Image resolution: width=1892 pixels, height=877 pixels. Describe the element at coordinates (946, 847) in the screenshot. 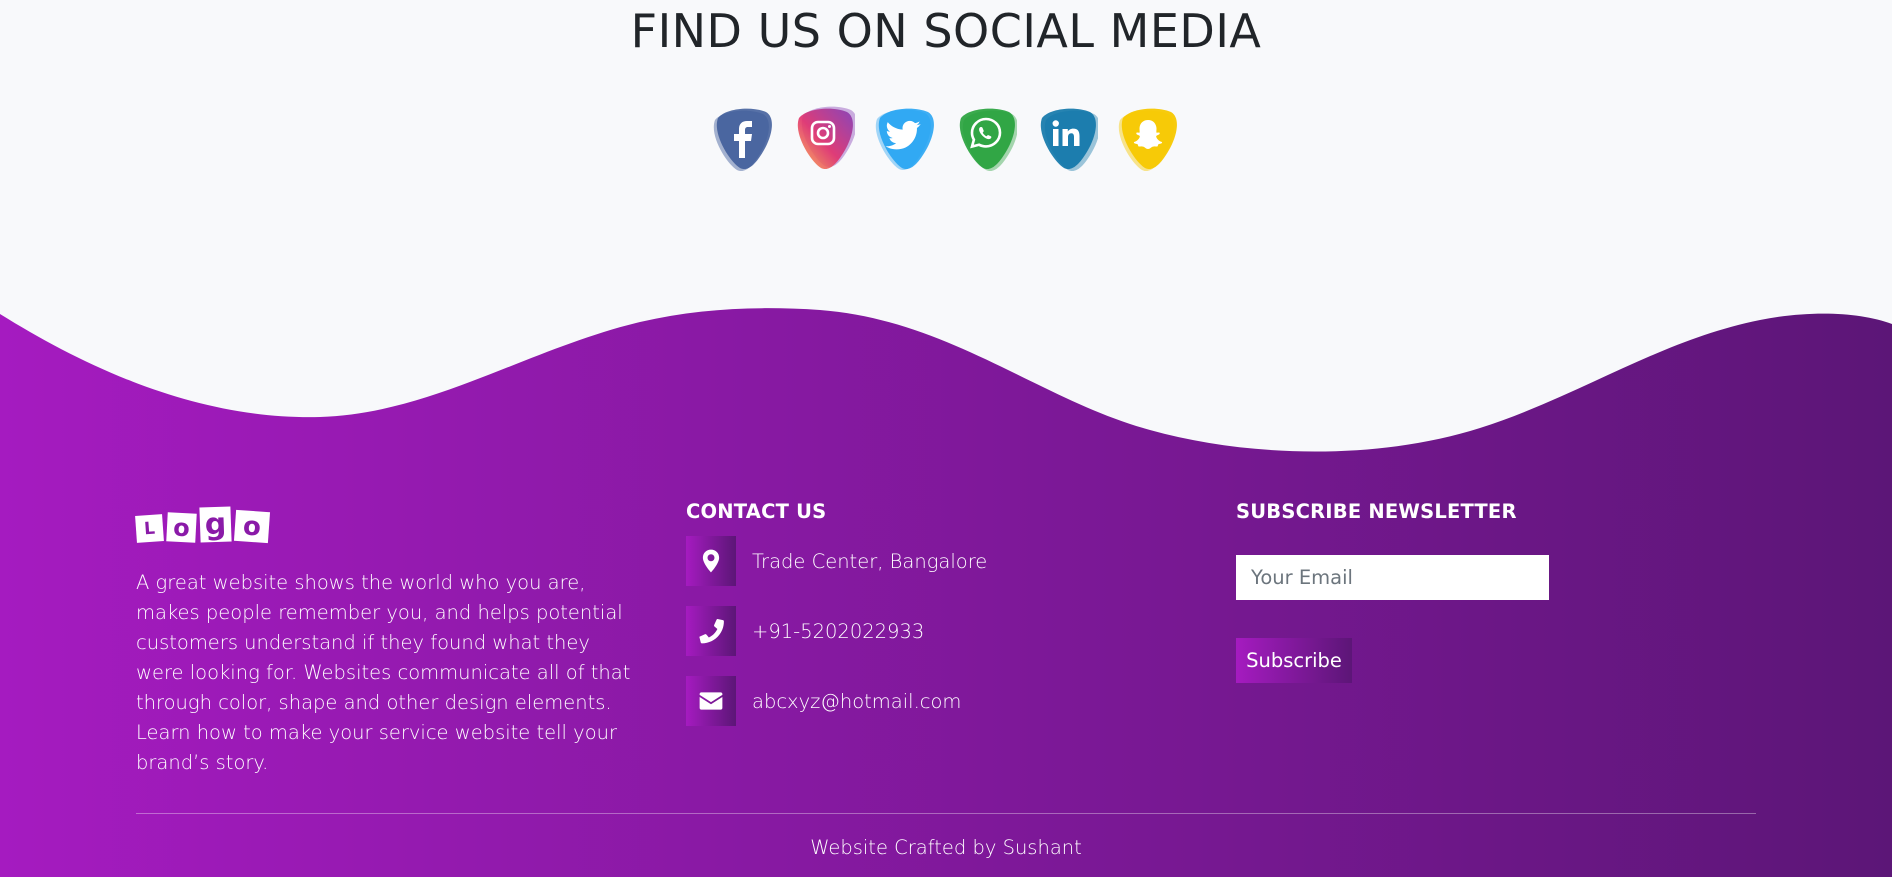

I see `footer-credit: Website Crafted by Sushant` at that location.